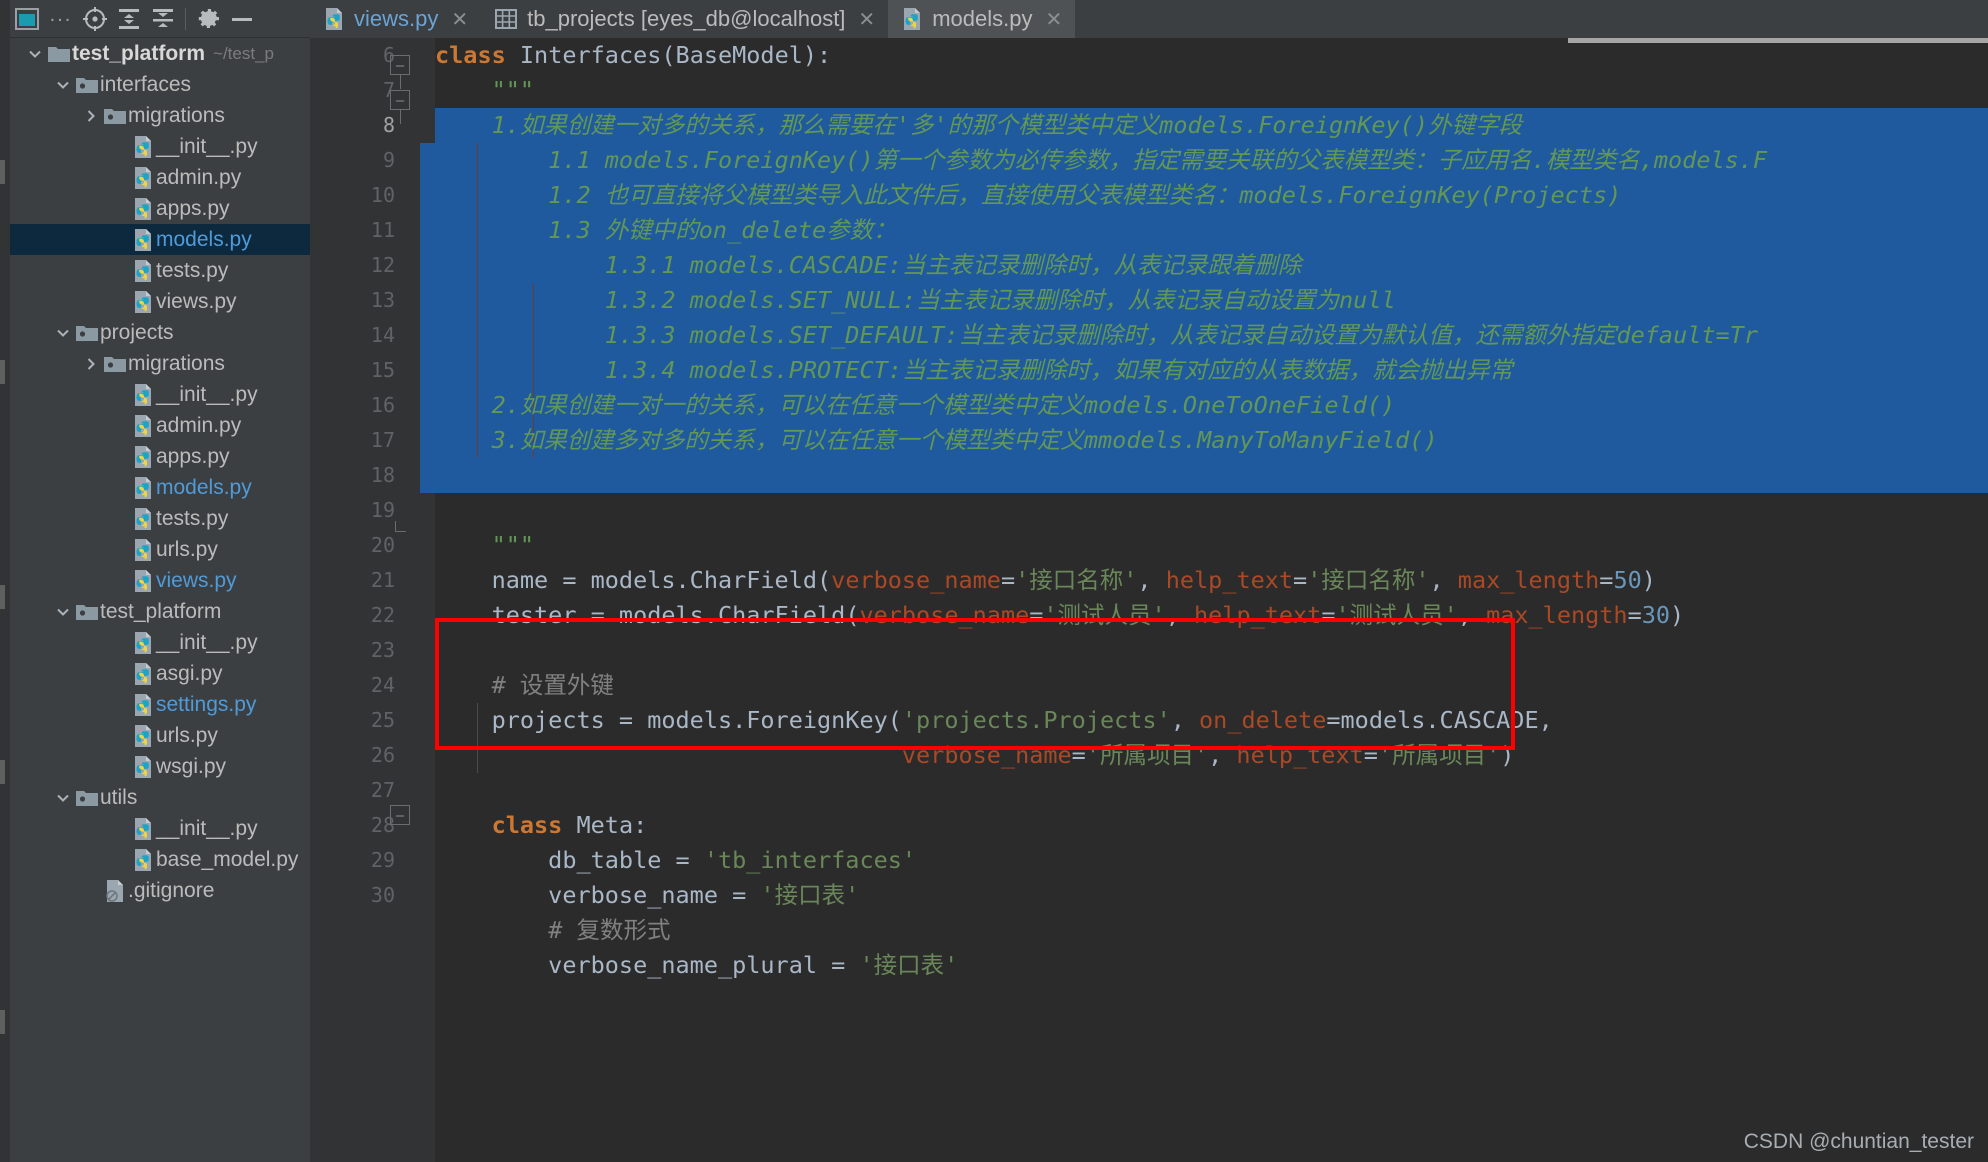 This screenshot has width=1988, height=1162. Describe the element at coordinates (388, 160) in the screenshot. I see `line-number-9: 9` at that location.